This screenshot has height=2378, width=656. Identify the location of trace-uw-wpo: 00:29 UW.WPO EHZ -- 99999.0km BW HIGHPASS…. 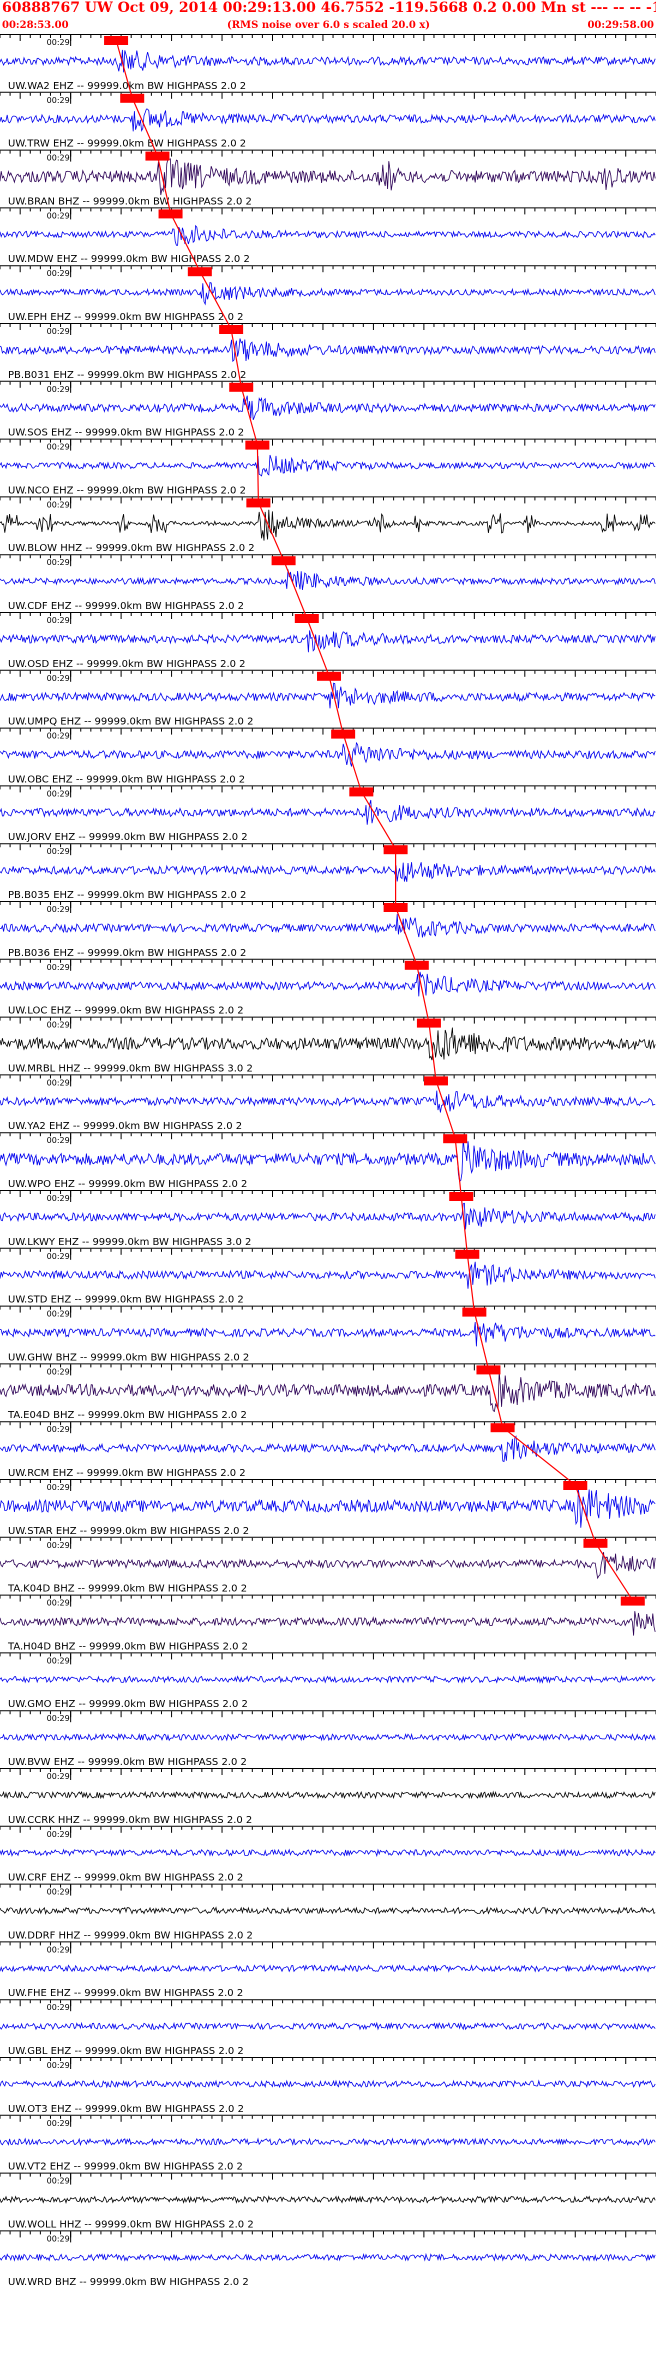
(328, 1161).